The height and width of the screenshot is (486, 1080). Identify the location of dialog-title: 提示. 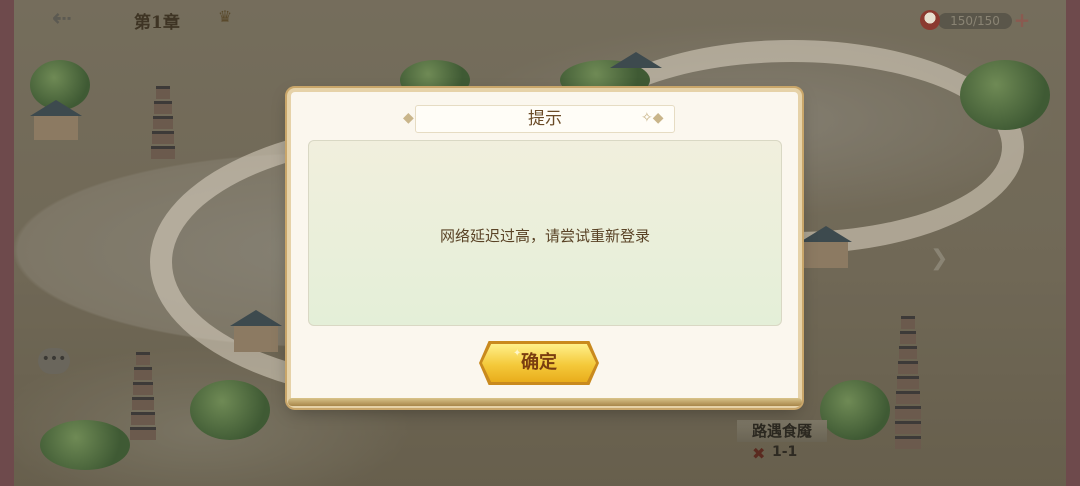
(545, 119).